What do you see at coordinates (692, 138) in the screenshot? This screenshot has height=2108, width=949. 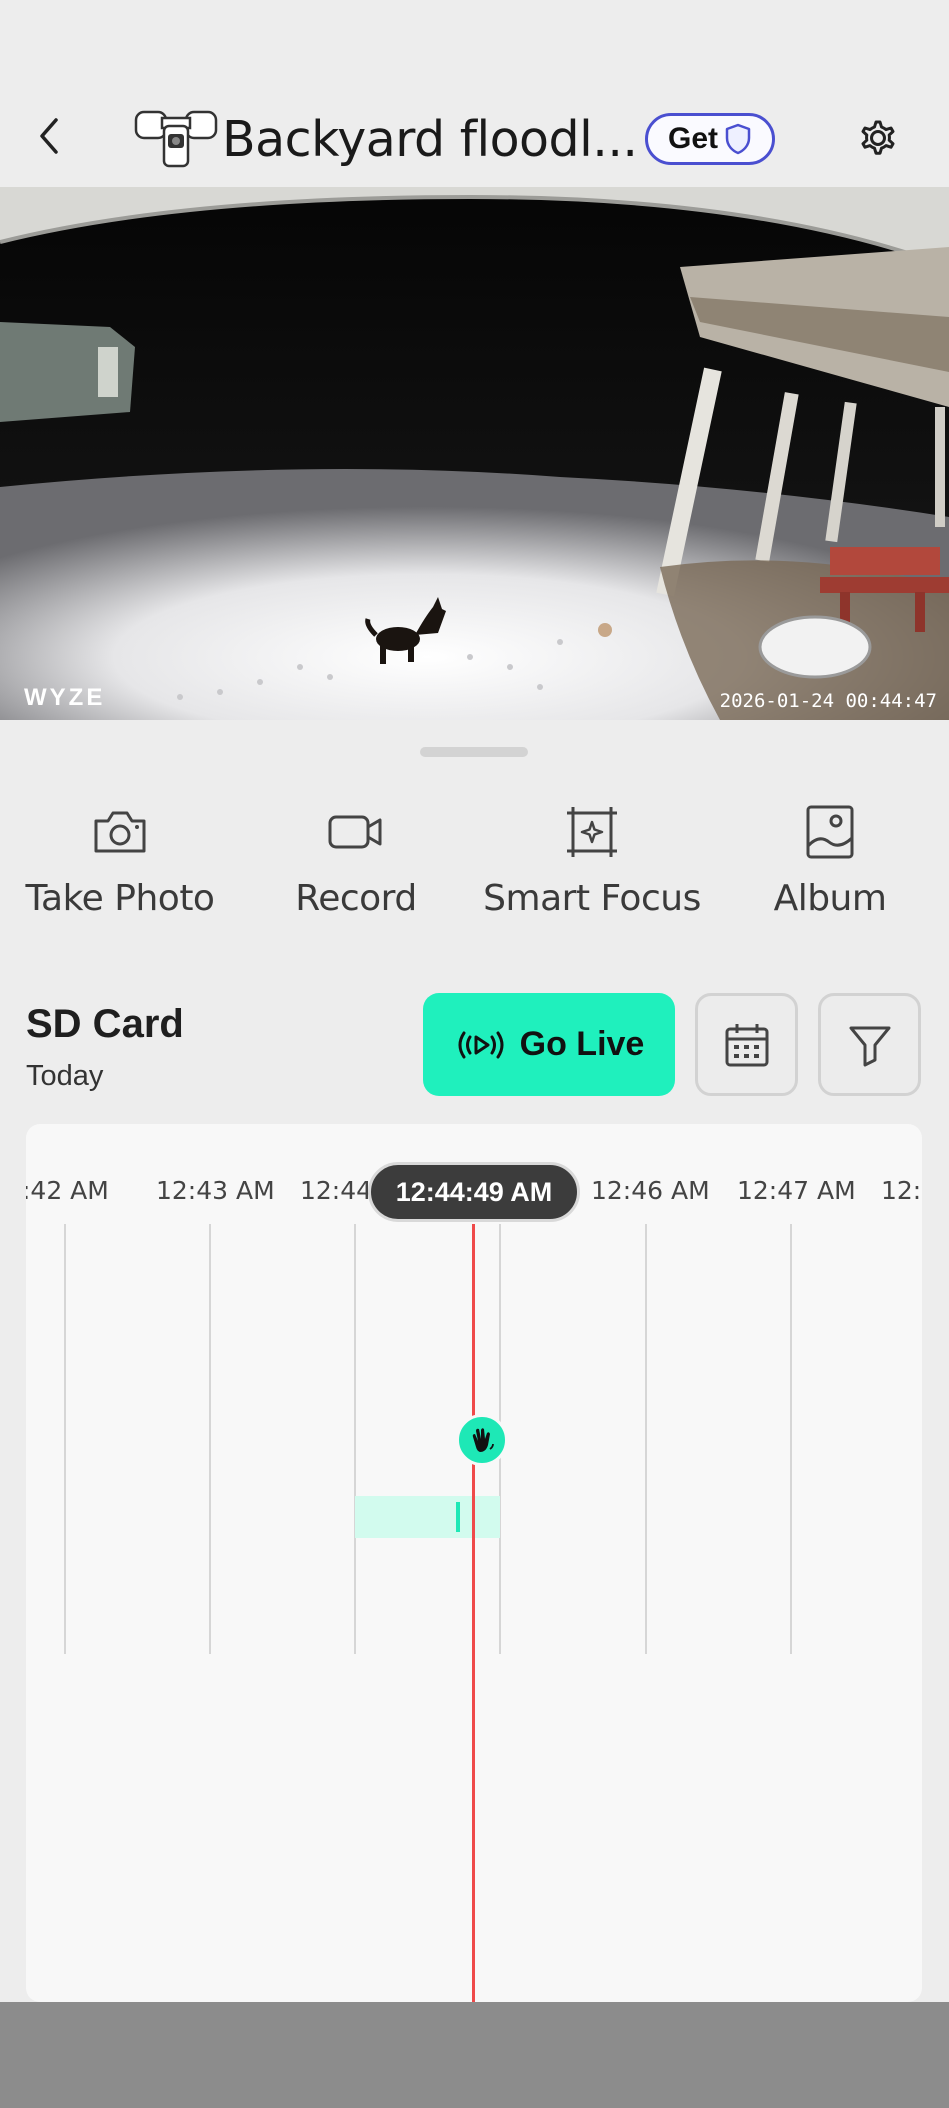 I see `badge-label: Get` at bounding box center [692, 138].